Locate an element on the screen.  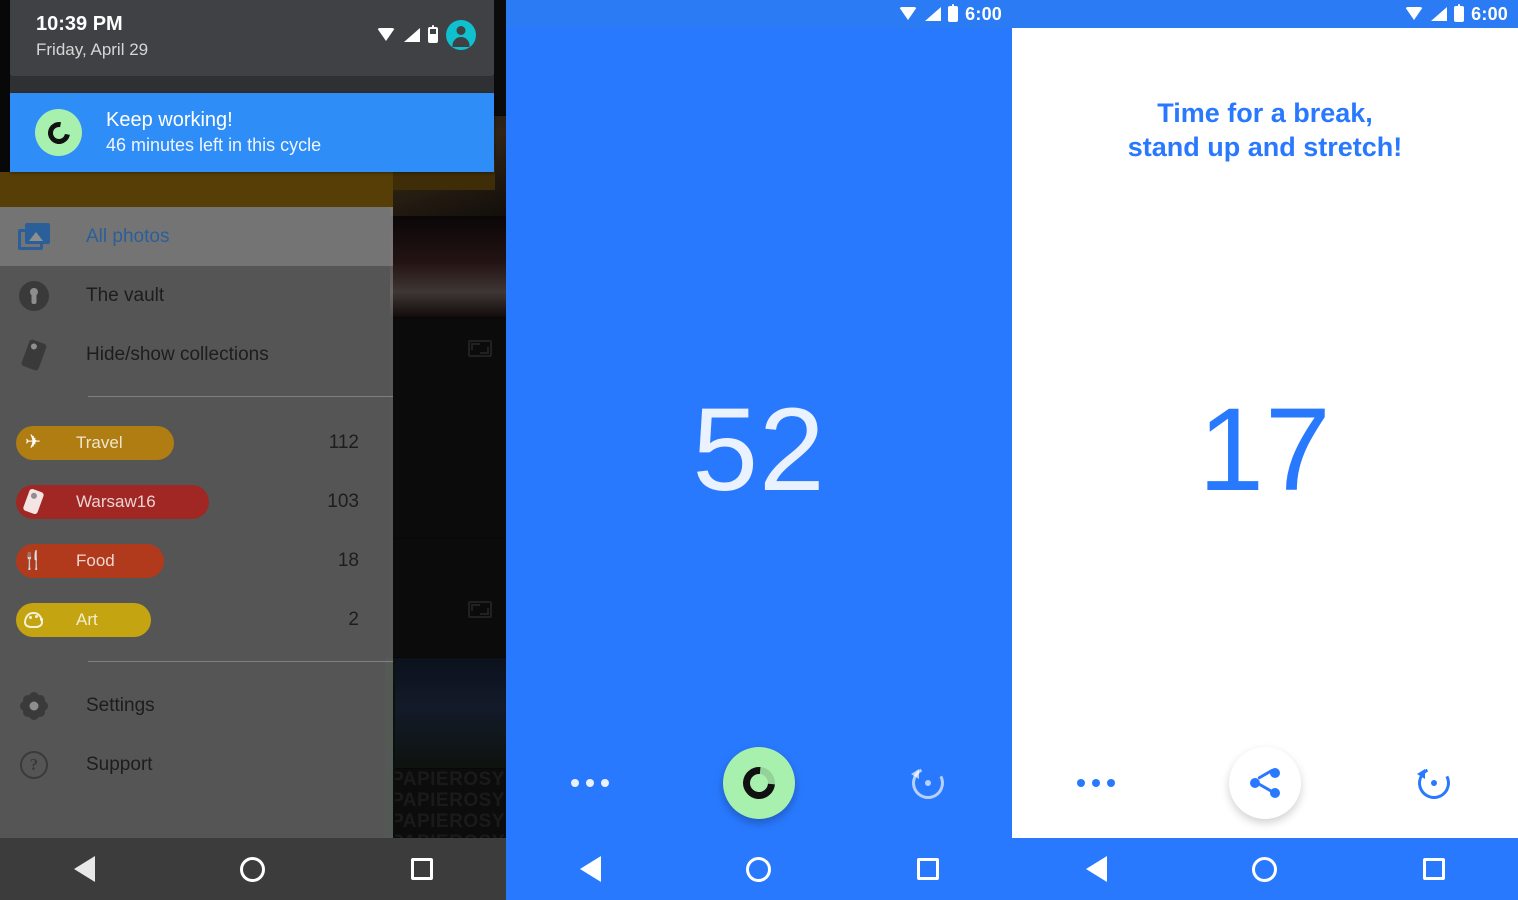
drawer-item-support: ? Support is located at coordinates (196, 764).